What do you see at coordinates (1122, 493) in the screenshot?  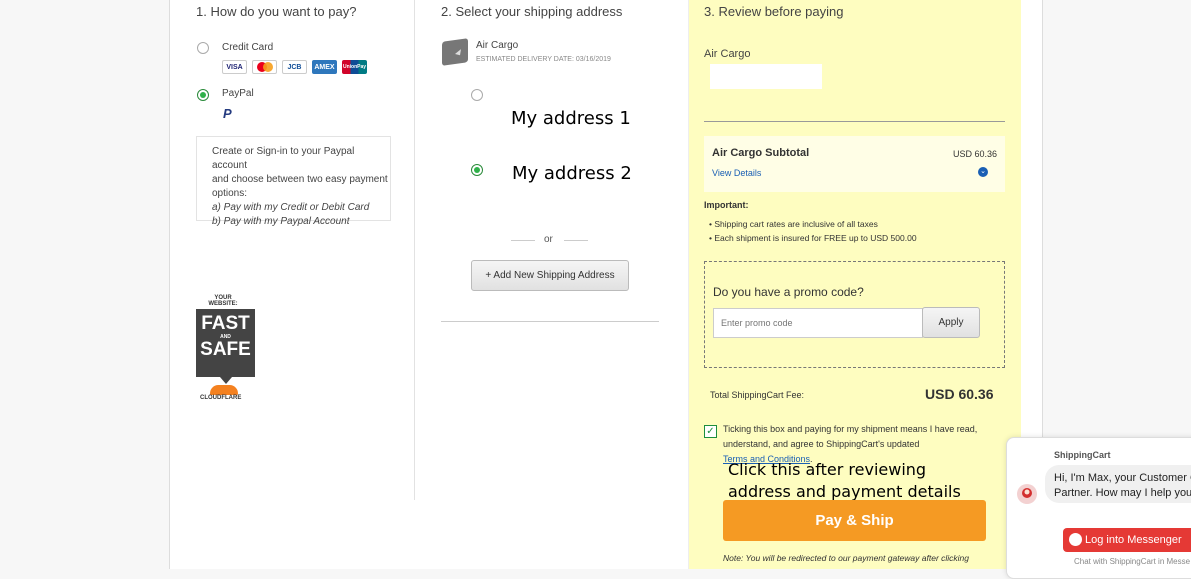 I see `chat-message-line: Partner. How may I help you` at bounding box center [1122, 493].